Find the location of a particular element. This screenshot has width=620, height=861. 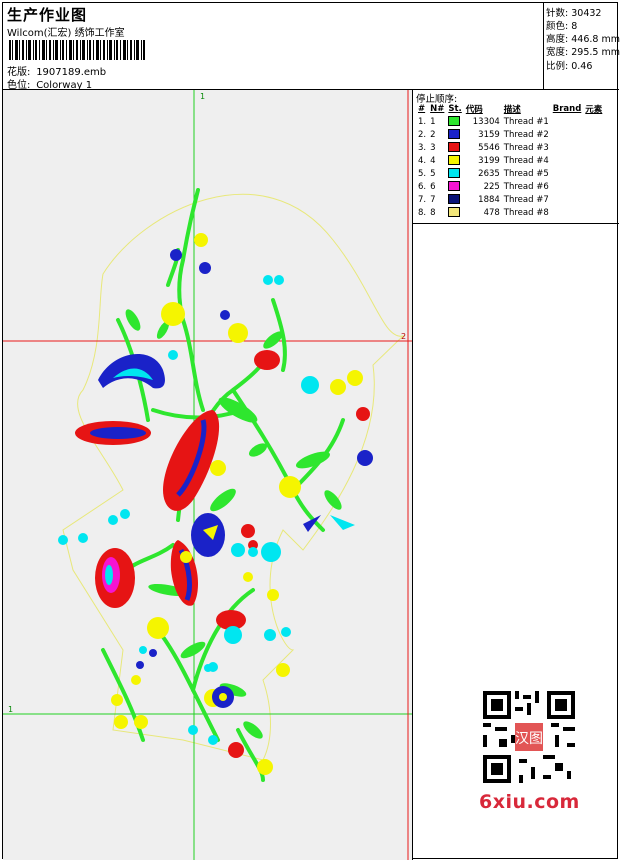

row-index: 1. is located at coordinates (422, 121).